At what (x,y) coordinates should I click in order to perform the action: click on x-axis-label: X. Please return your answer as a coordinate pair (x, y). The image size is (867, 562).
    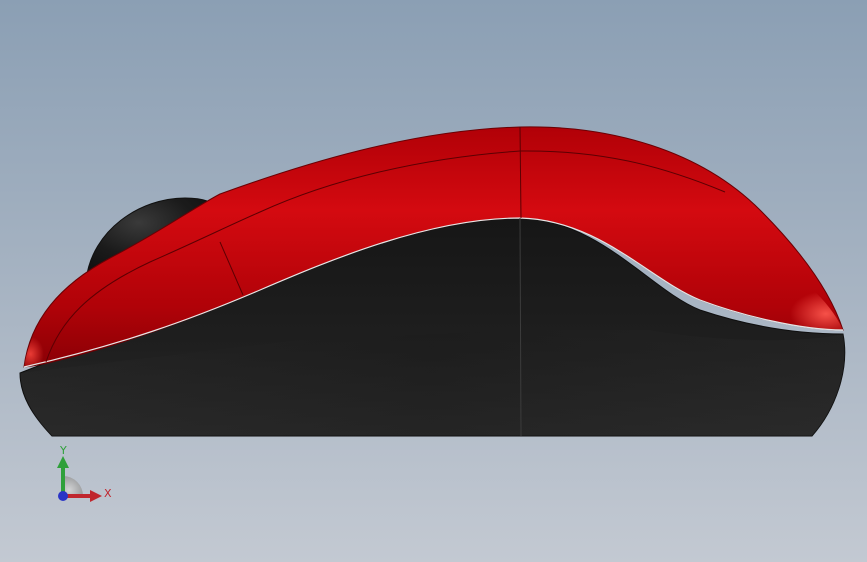
    Looking at the image, I should click on (108, 493).